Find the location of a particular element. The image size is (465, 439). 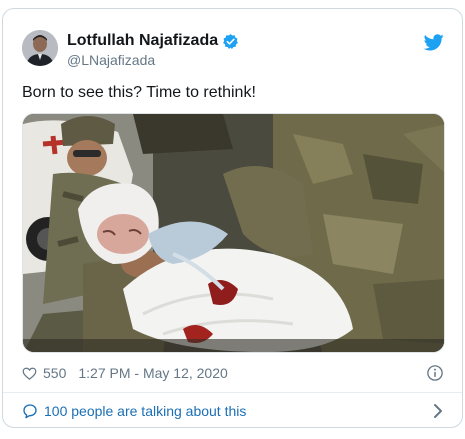

like-count: 550 is located at coordinates (54, 373).